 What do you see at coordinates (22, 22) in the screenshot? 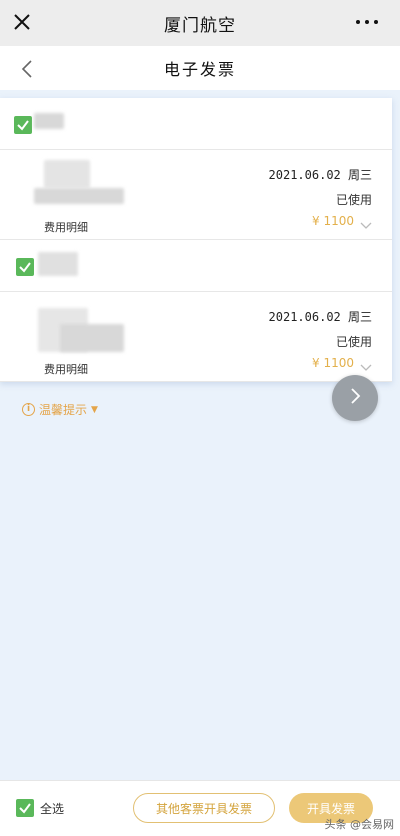
I see `close-icon` at bounding box center [22, 22].